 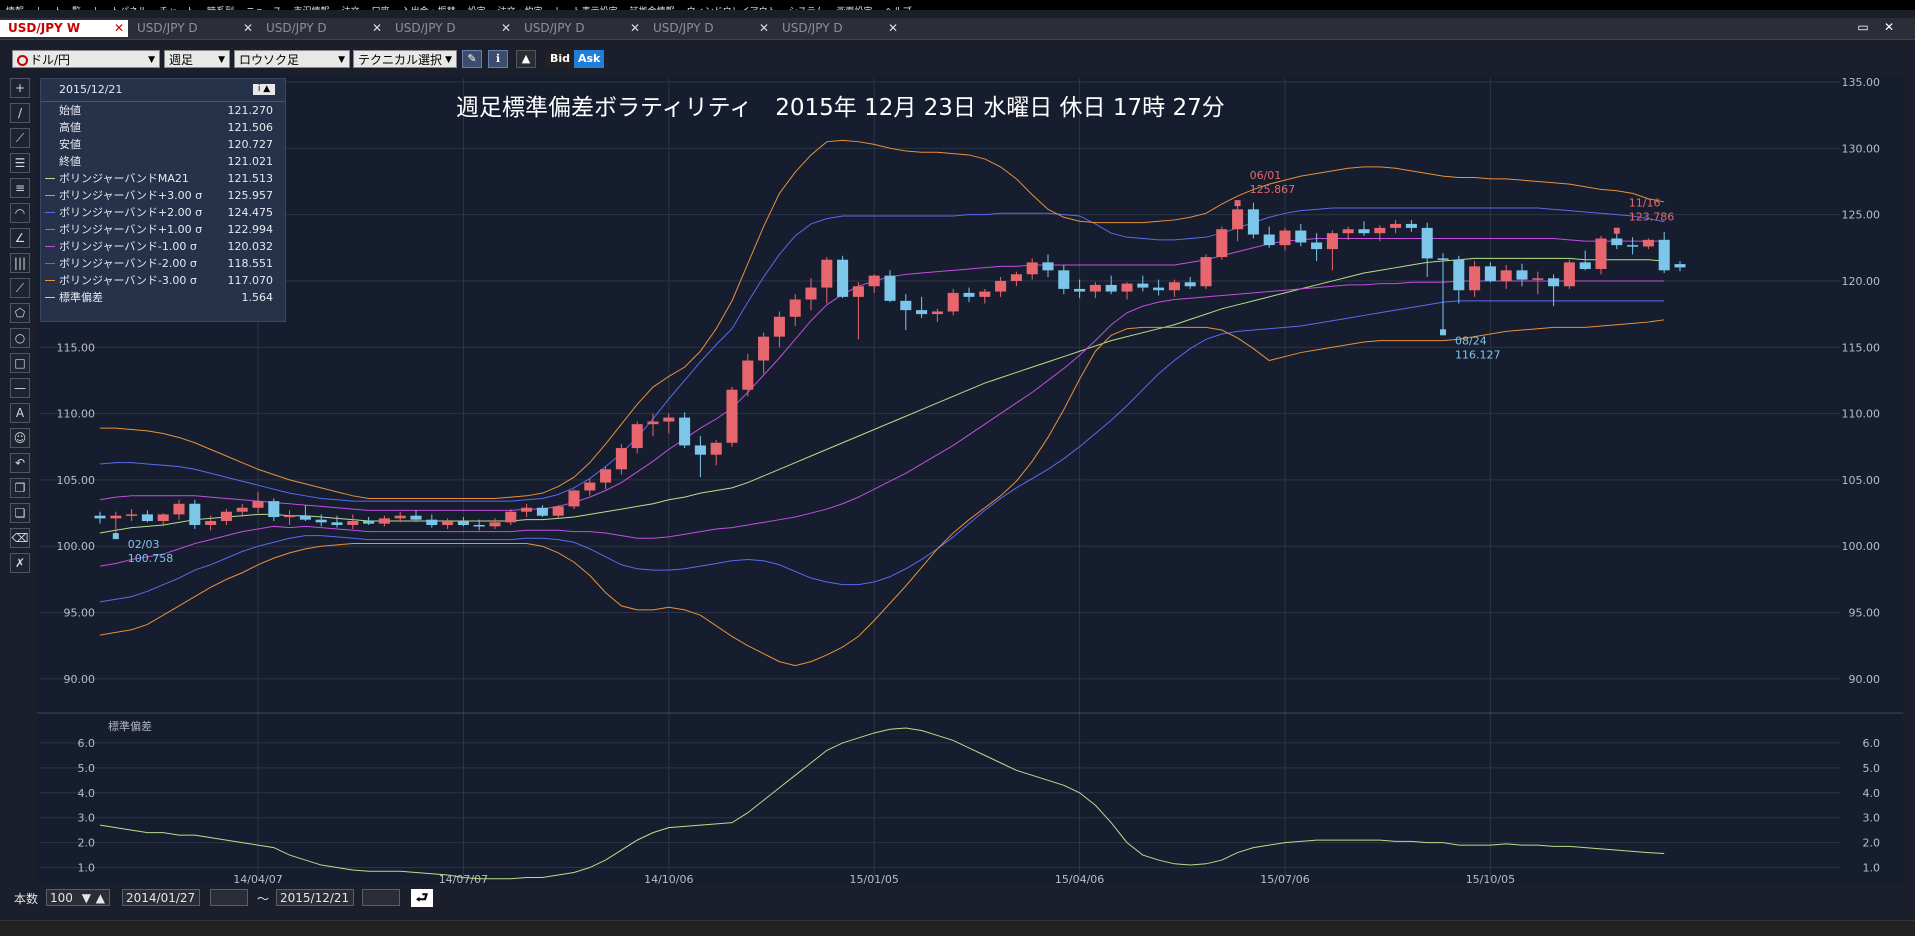 I want to click on info-label: 始値, so click(x=70, y=110).